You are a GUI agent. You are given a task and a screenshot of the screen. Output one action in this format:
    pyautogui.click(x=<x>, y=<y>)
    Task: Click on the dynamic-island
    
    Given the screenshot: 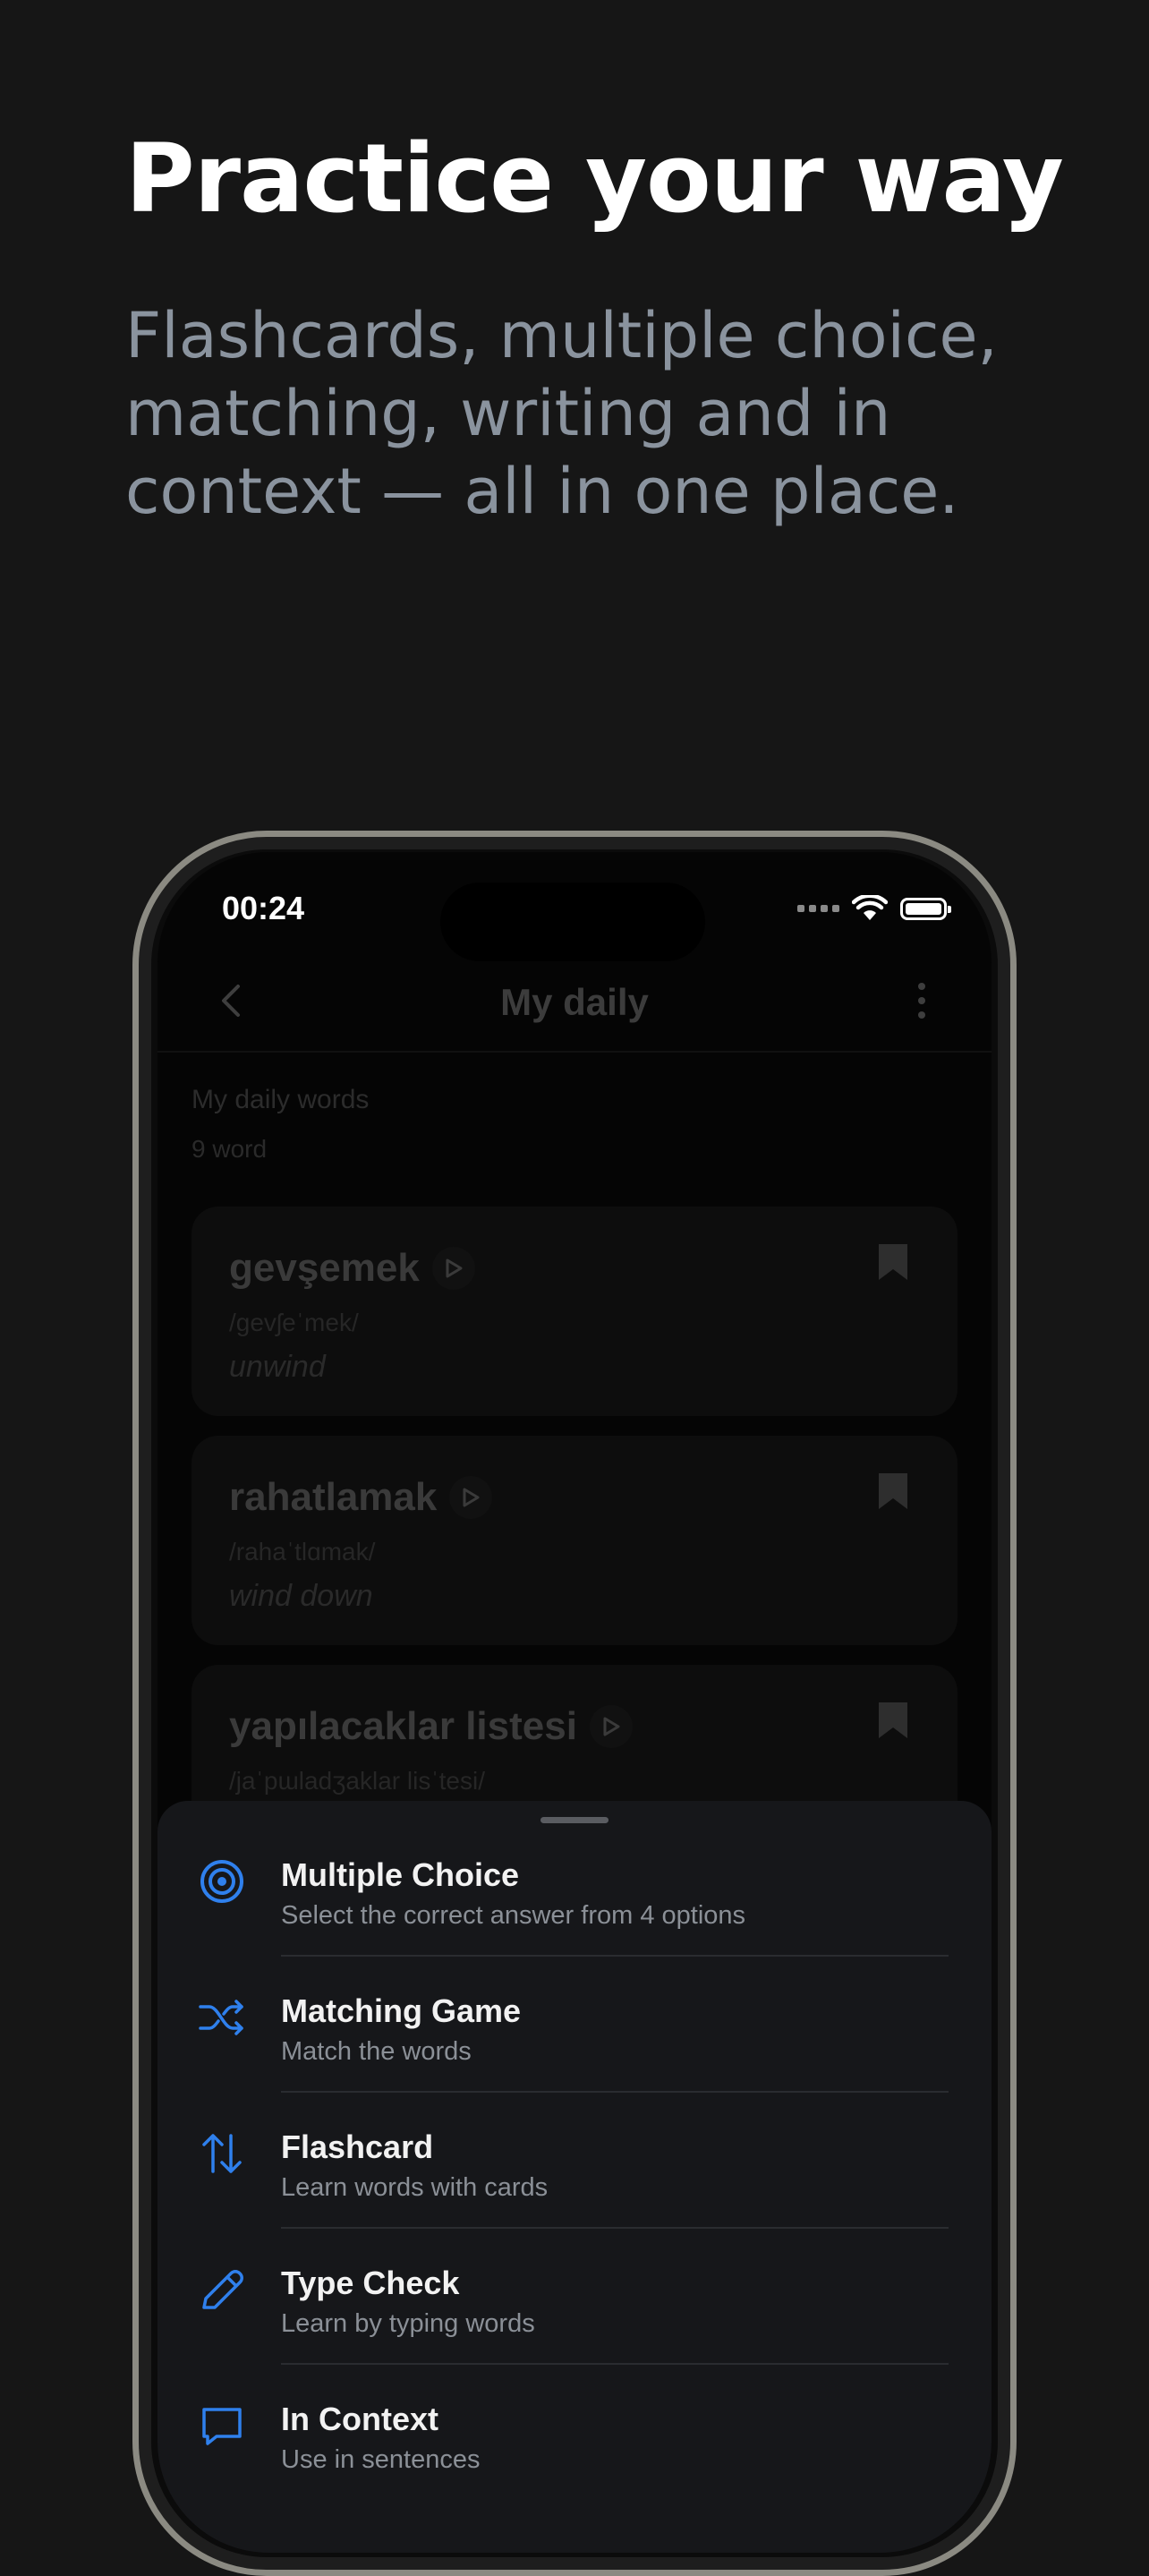 What is the action you would take?
    pyautogui.click(x=572, y=922)
    